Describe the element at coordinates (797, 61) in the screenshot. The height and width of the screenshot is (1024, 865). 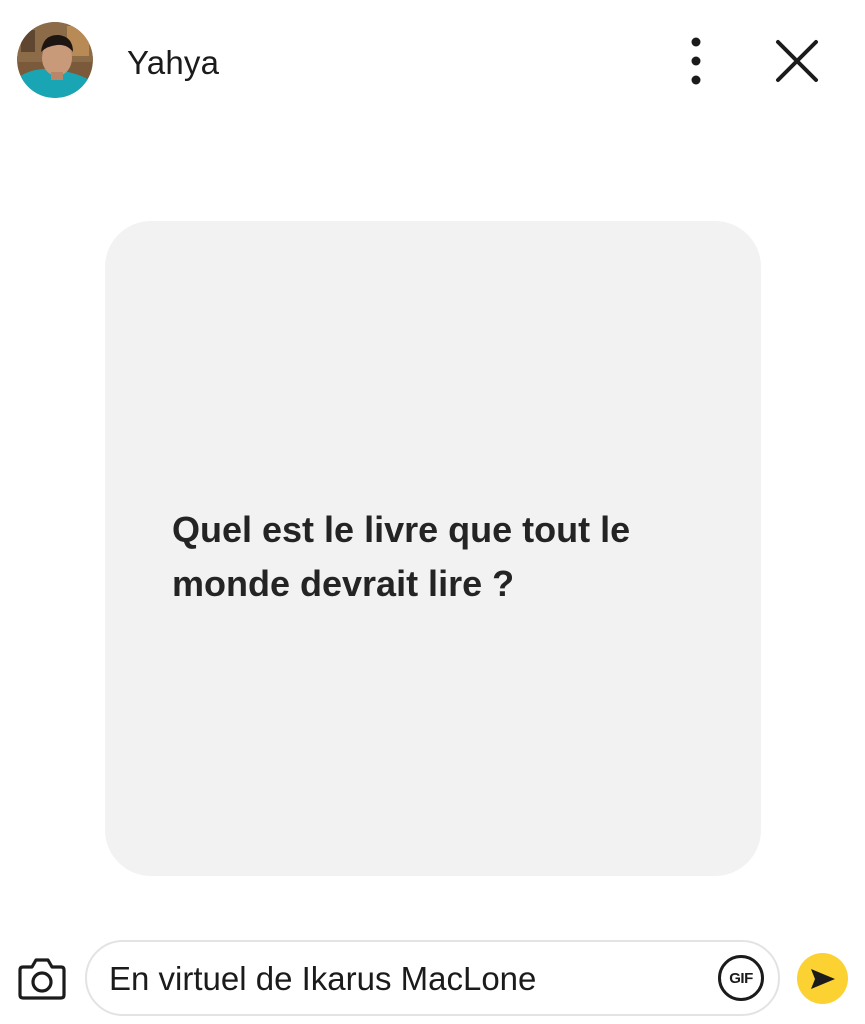
I see `close-icon` at that location.